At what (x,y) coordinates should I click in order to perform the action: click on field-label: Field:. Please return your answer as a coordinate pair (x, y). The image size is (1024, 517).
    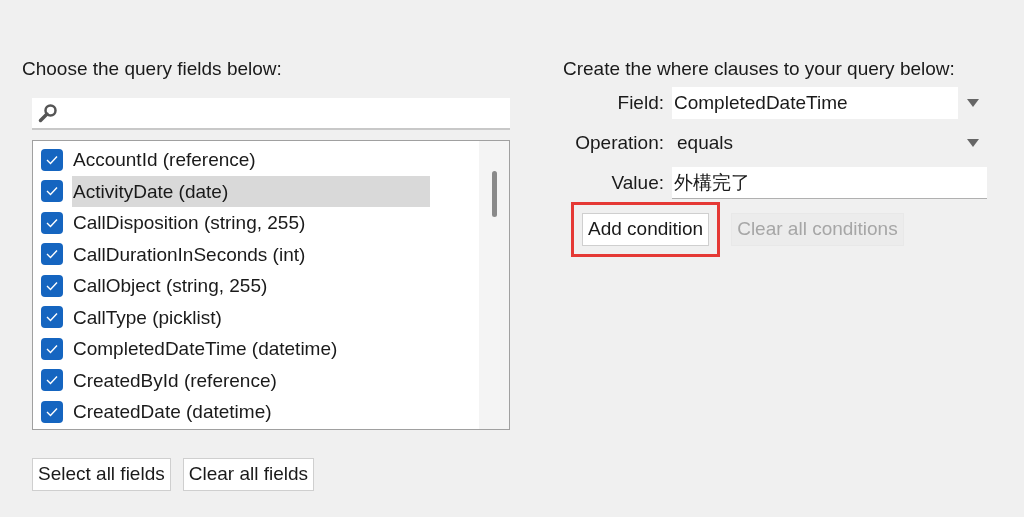
    Looking at the image, I should click on (640, 102).